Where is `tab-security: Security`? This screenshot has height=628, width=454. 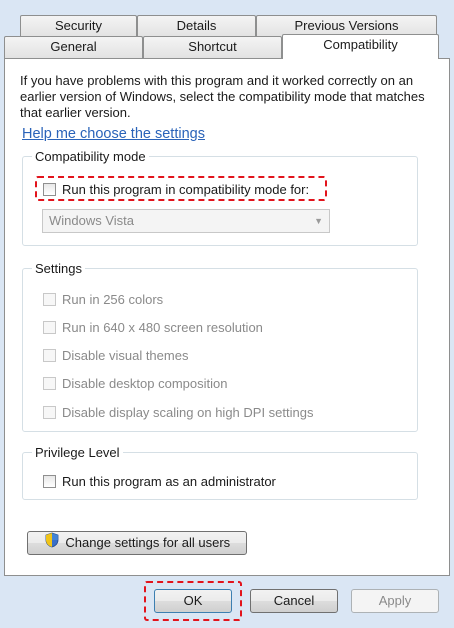 tab-security: Security is located at coordinates (78, 26).